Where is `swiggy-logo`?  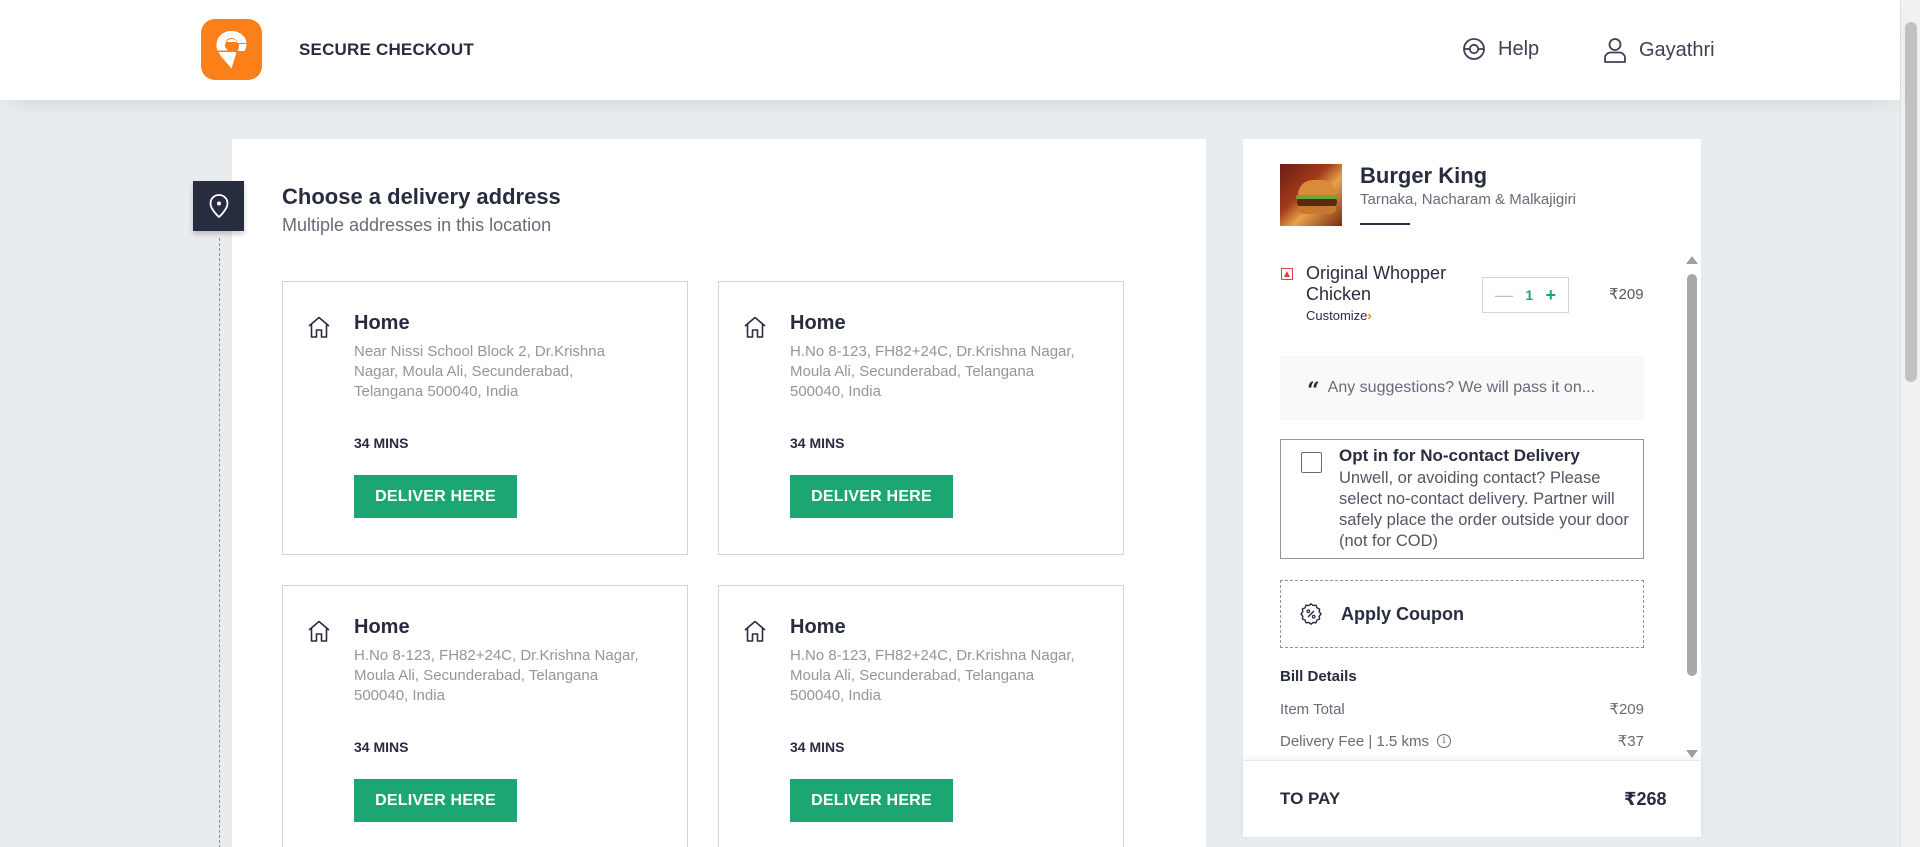 swiggy-logo is located at coordinates (231, 49).